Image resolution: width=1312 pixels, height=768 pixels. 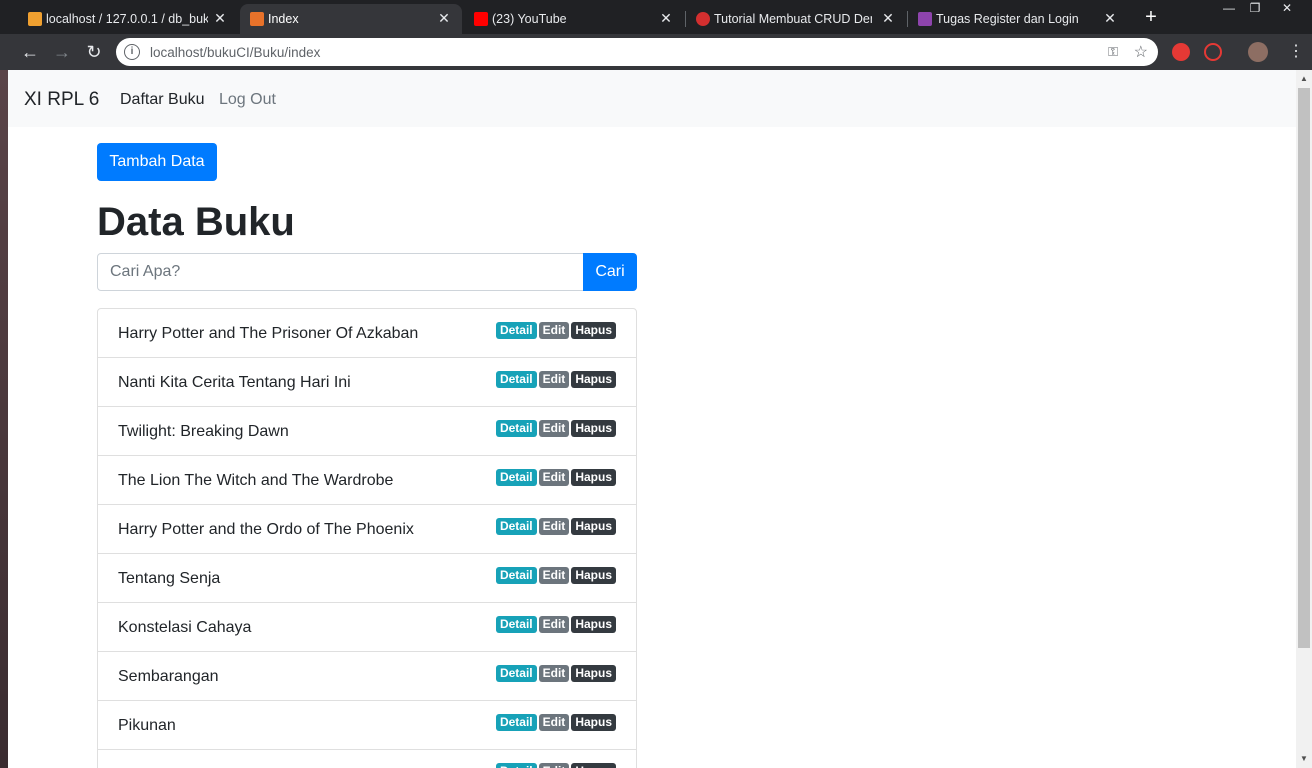 I want to click on search-input, so click(x=340, y=272).